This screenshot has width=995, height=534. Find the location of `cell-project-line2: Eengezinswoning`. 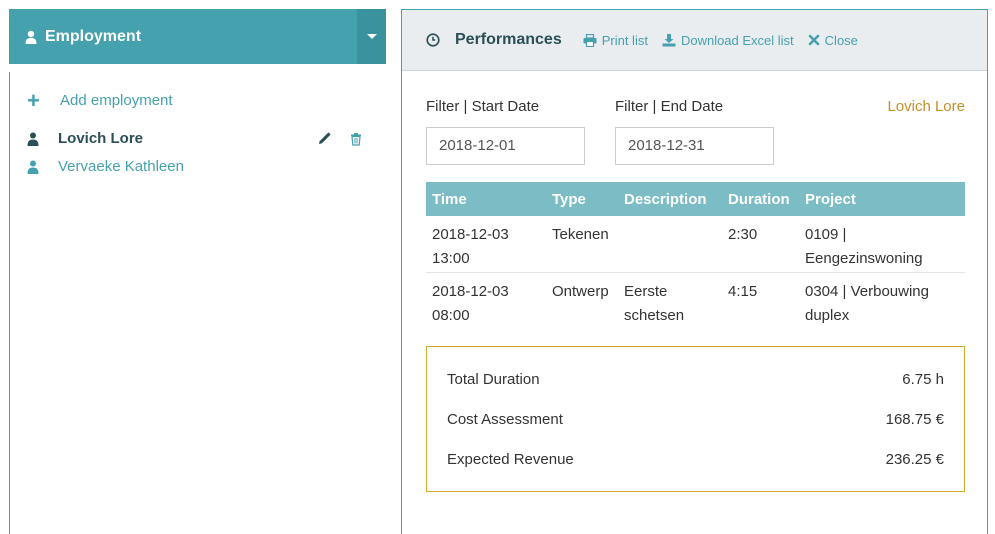

cell-project-line2: Eengezinswoning is located at coordinates (864, 258).